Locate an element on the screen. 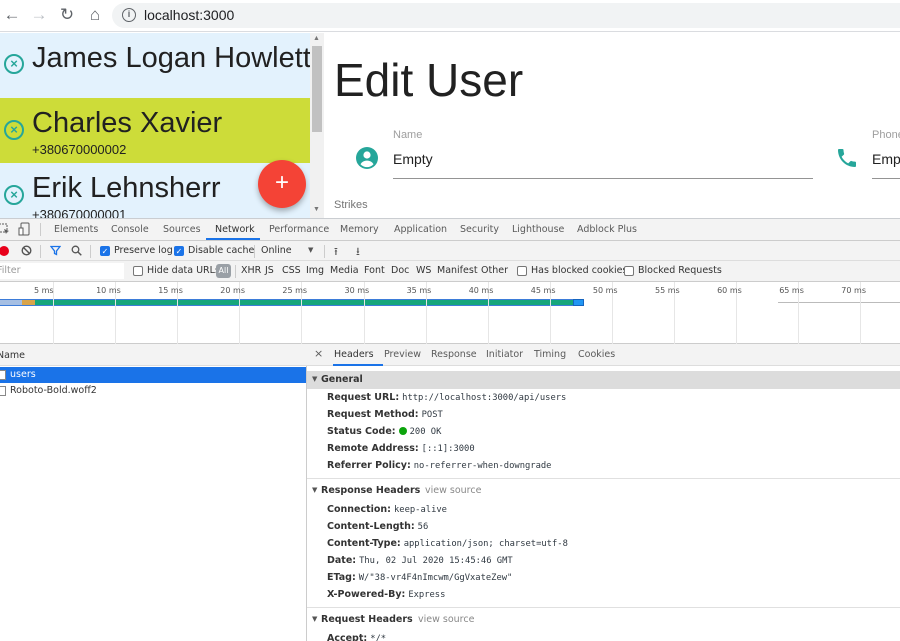  device-toolbar-icon is located at coordinates (25, 229).